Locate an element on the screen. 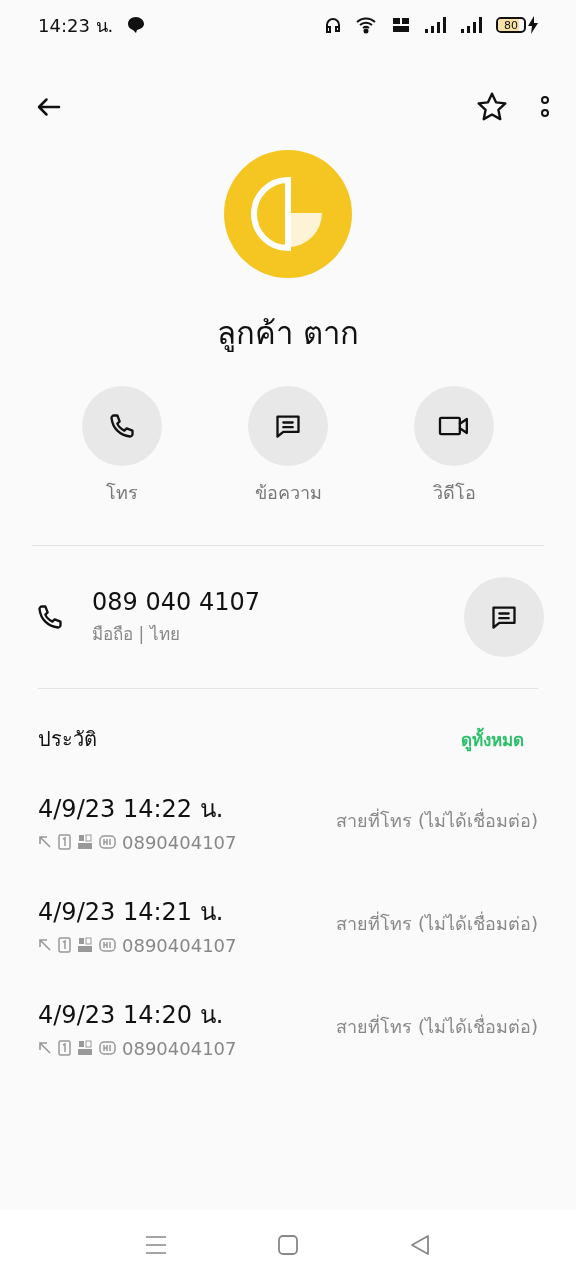 Image resolution: width=576 pixels, height=1280 pixels. call-date: 4/9/23 14:22 น. is located at coordinates (131, 809).